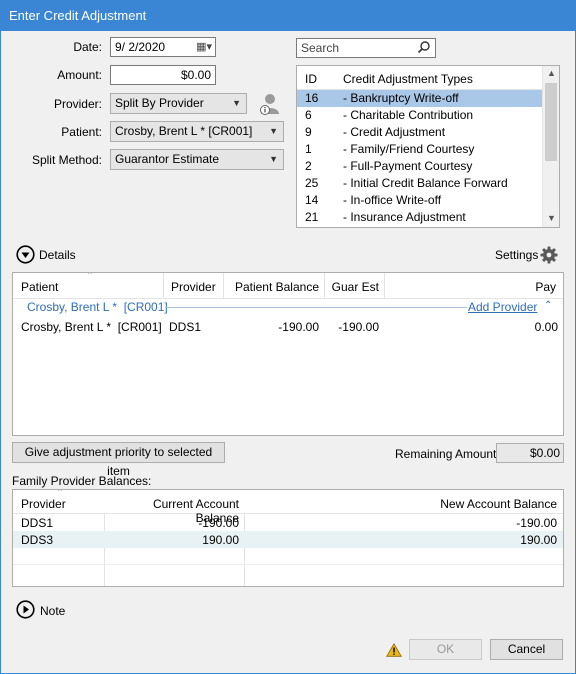 The width and height of the screenshot is (576, 674). I want to click on remaining-amount-label: Remaining Amount:, so click(447, 454).